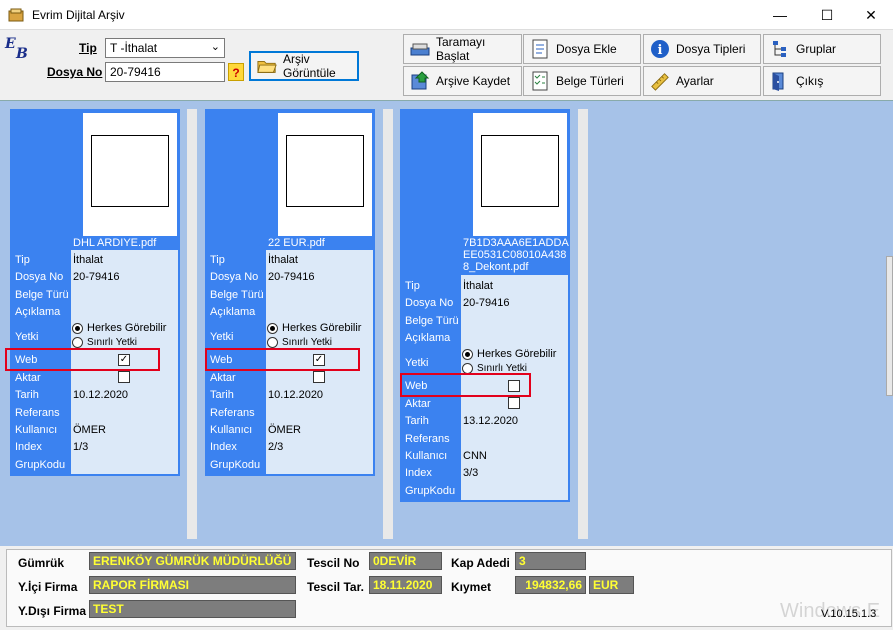  I want to click on tescil-tarih-field: 18.11.2020, so click(405, 585).